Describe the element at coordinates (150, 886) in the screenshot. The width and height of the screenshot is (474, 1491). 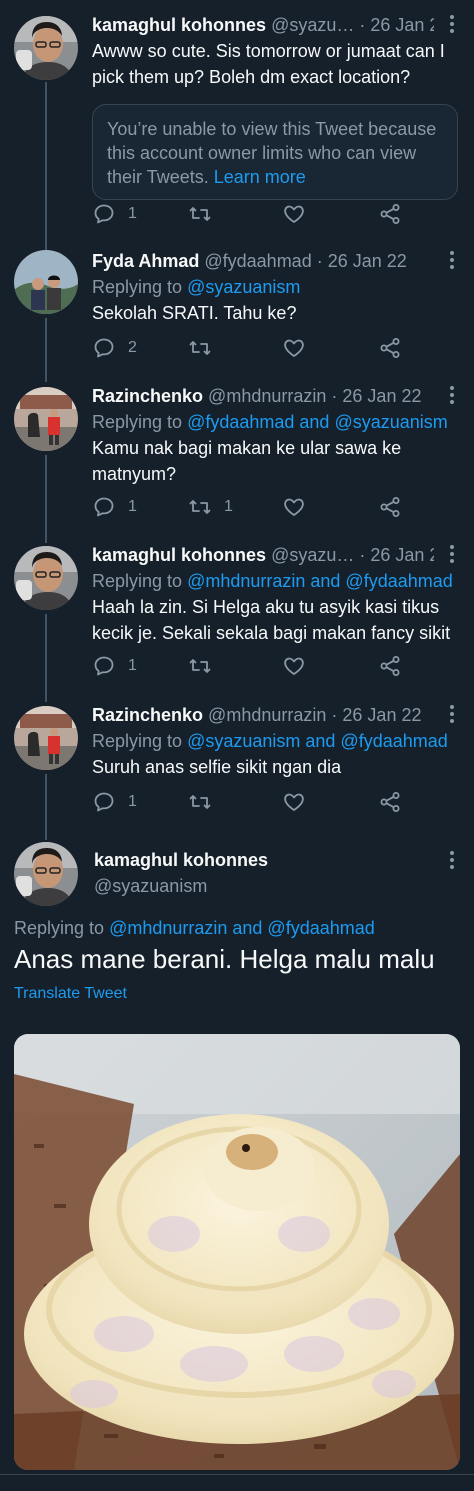
I see `main-handle: @syazuanism` at that location.